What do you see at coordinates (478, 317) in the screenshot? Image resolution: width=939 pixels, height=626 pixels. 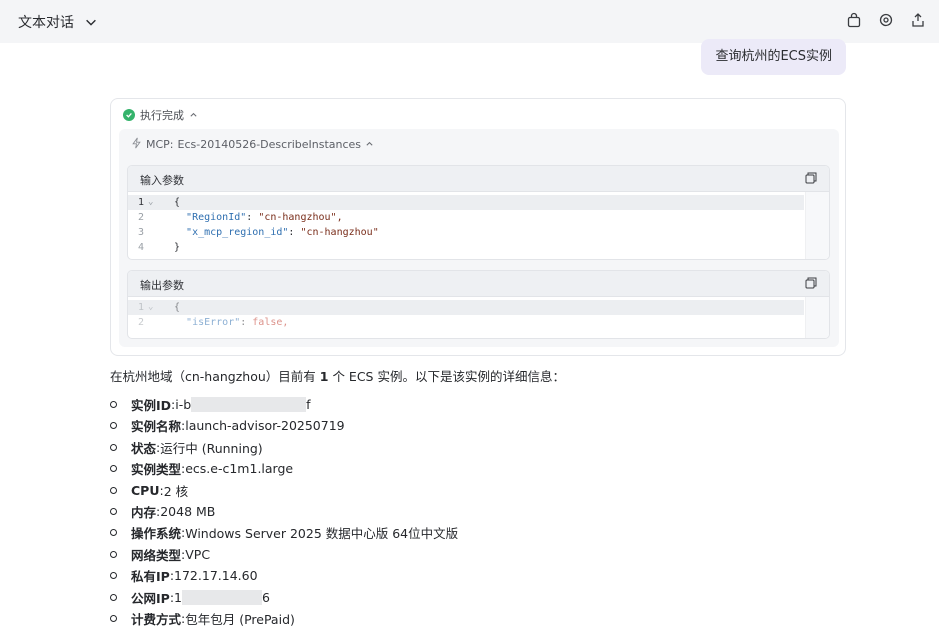 I see `output-params-code: 1 ⌄ { 2 "isError": false,` at bounding box center [478, 317].